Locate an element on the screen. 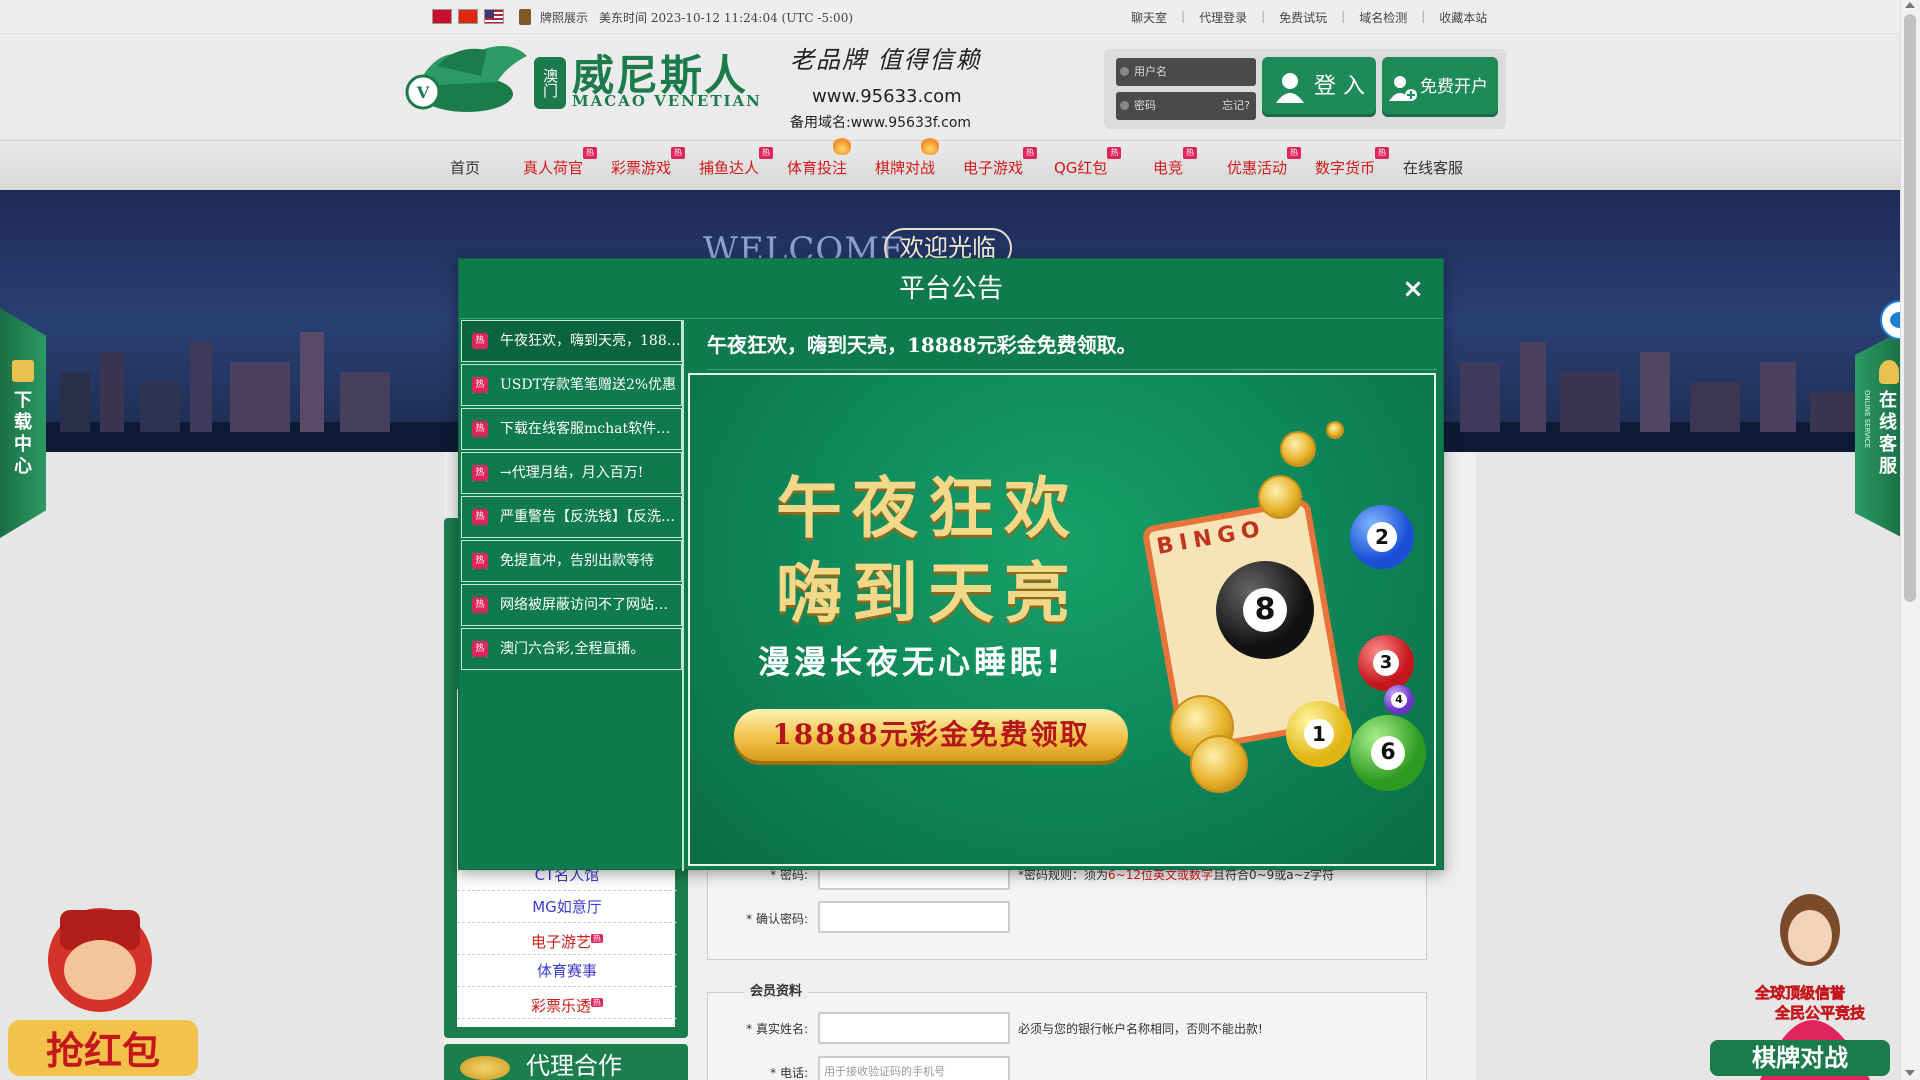 This screenshot has width=1920, height=1080. user-avatar-icon is located at coordinates (1290, 88).